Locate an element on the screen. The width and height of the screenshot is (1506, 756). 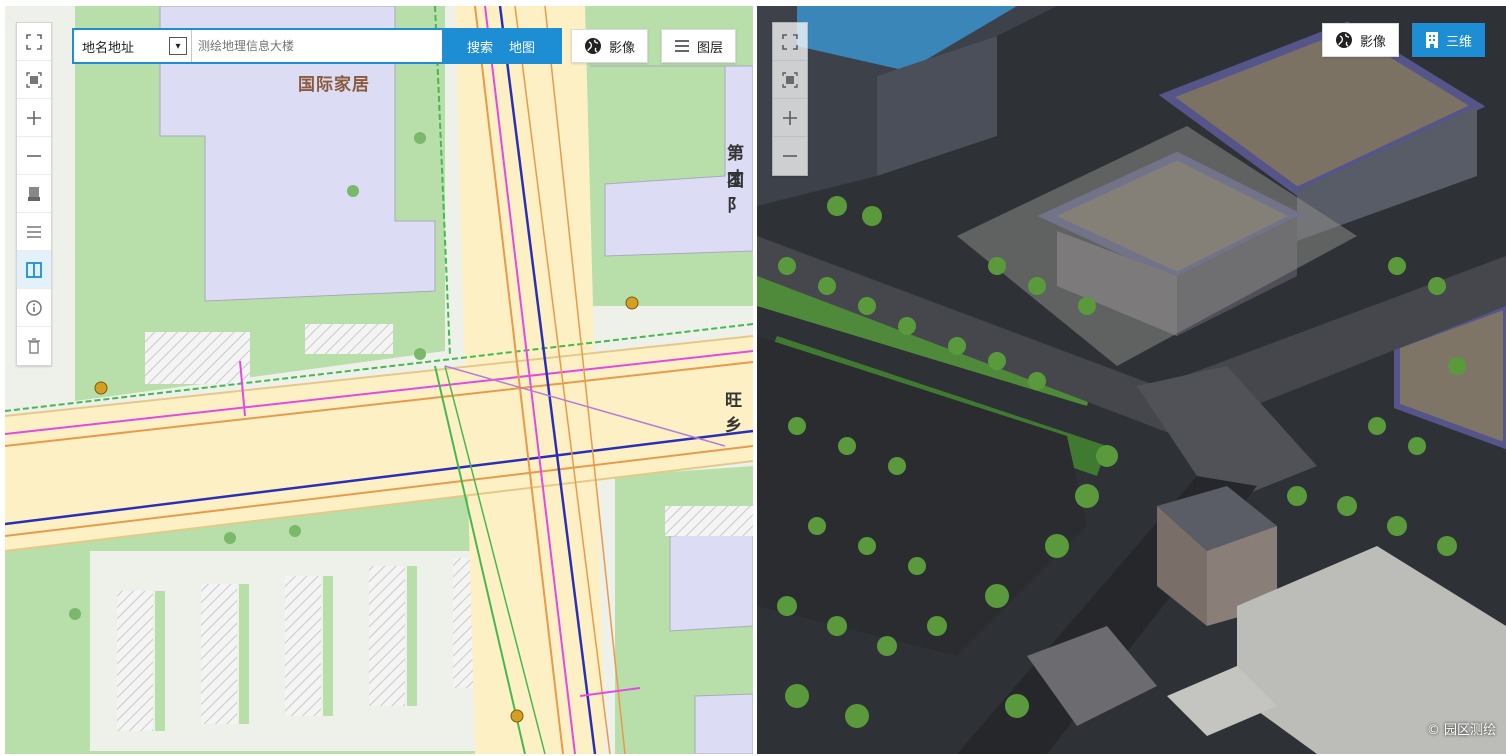
building-icon is located at coordinates (1432, 40).